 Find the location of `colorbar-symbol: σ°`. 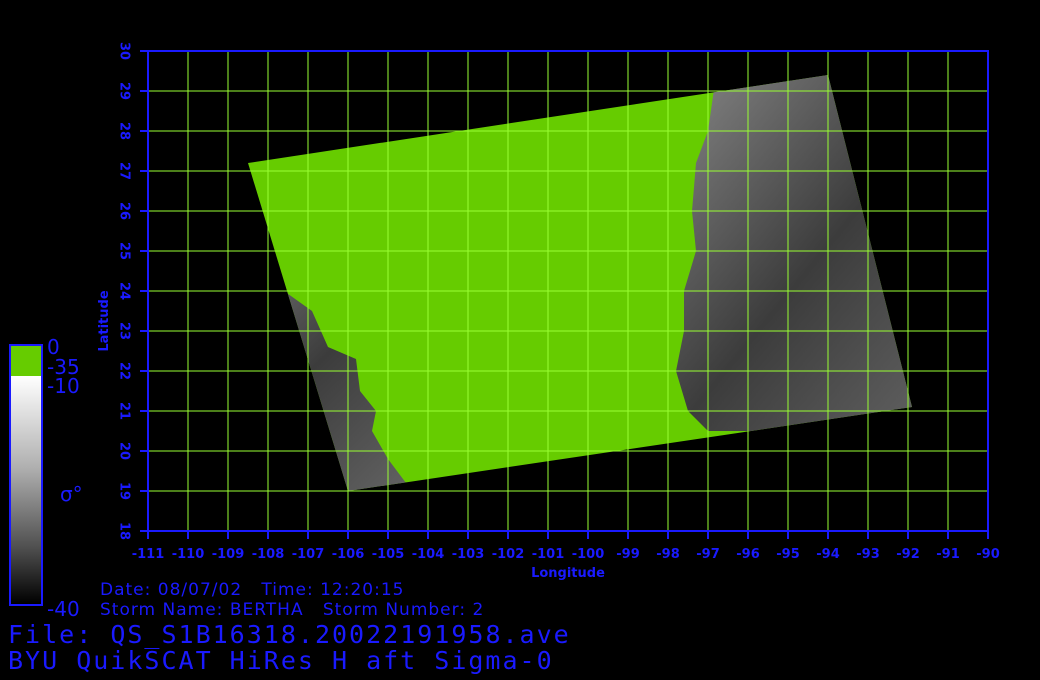

colorbar-symbol: σ° is located at coordinates (71, 494).